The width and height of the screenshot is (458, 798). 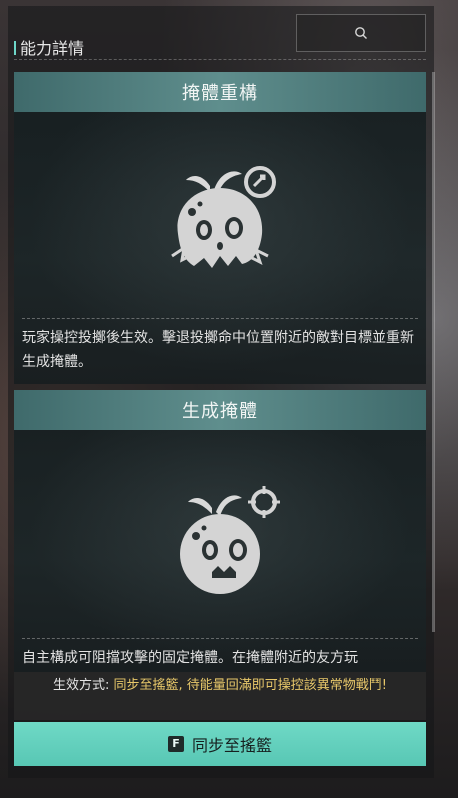 I want to click on card-title: 掩體重構, so click(x=220, y=92).